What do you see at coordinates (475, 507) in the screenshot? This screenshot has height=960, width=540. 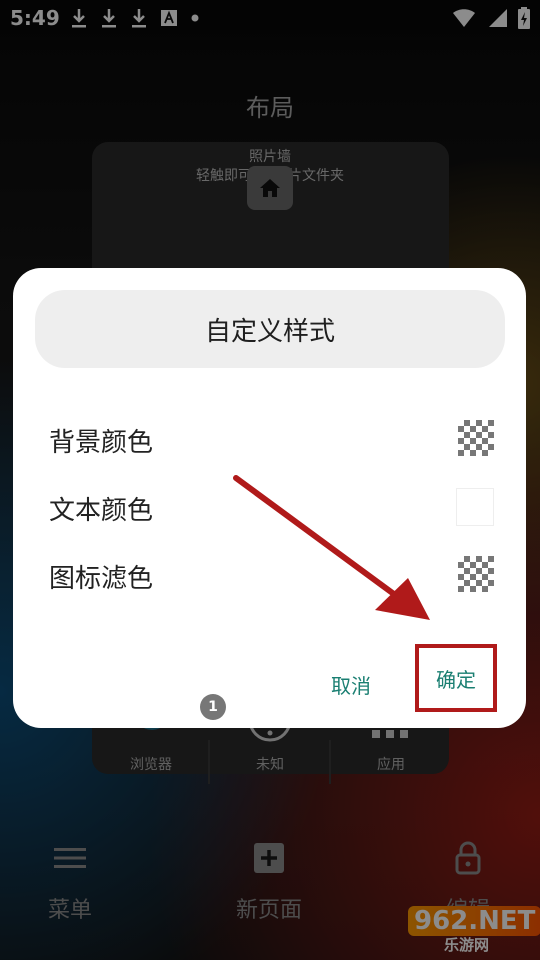 I see `white-swatch-icon` at bounding box center [475, 507].